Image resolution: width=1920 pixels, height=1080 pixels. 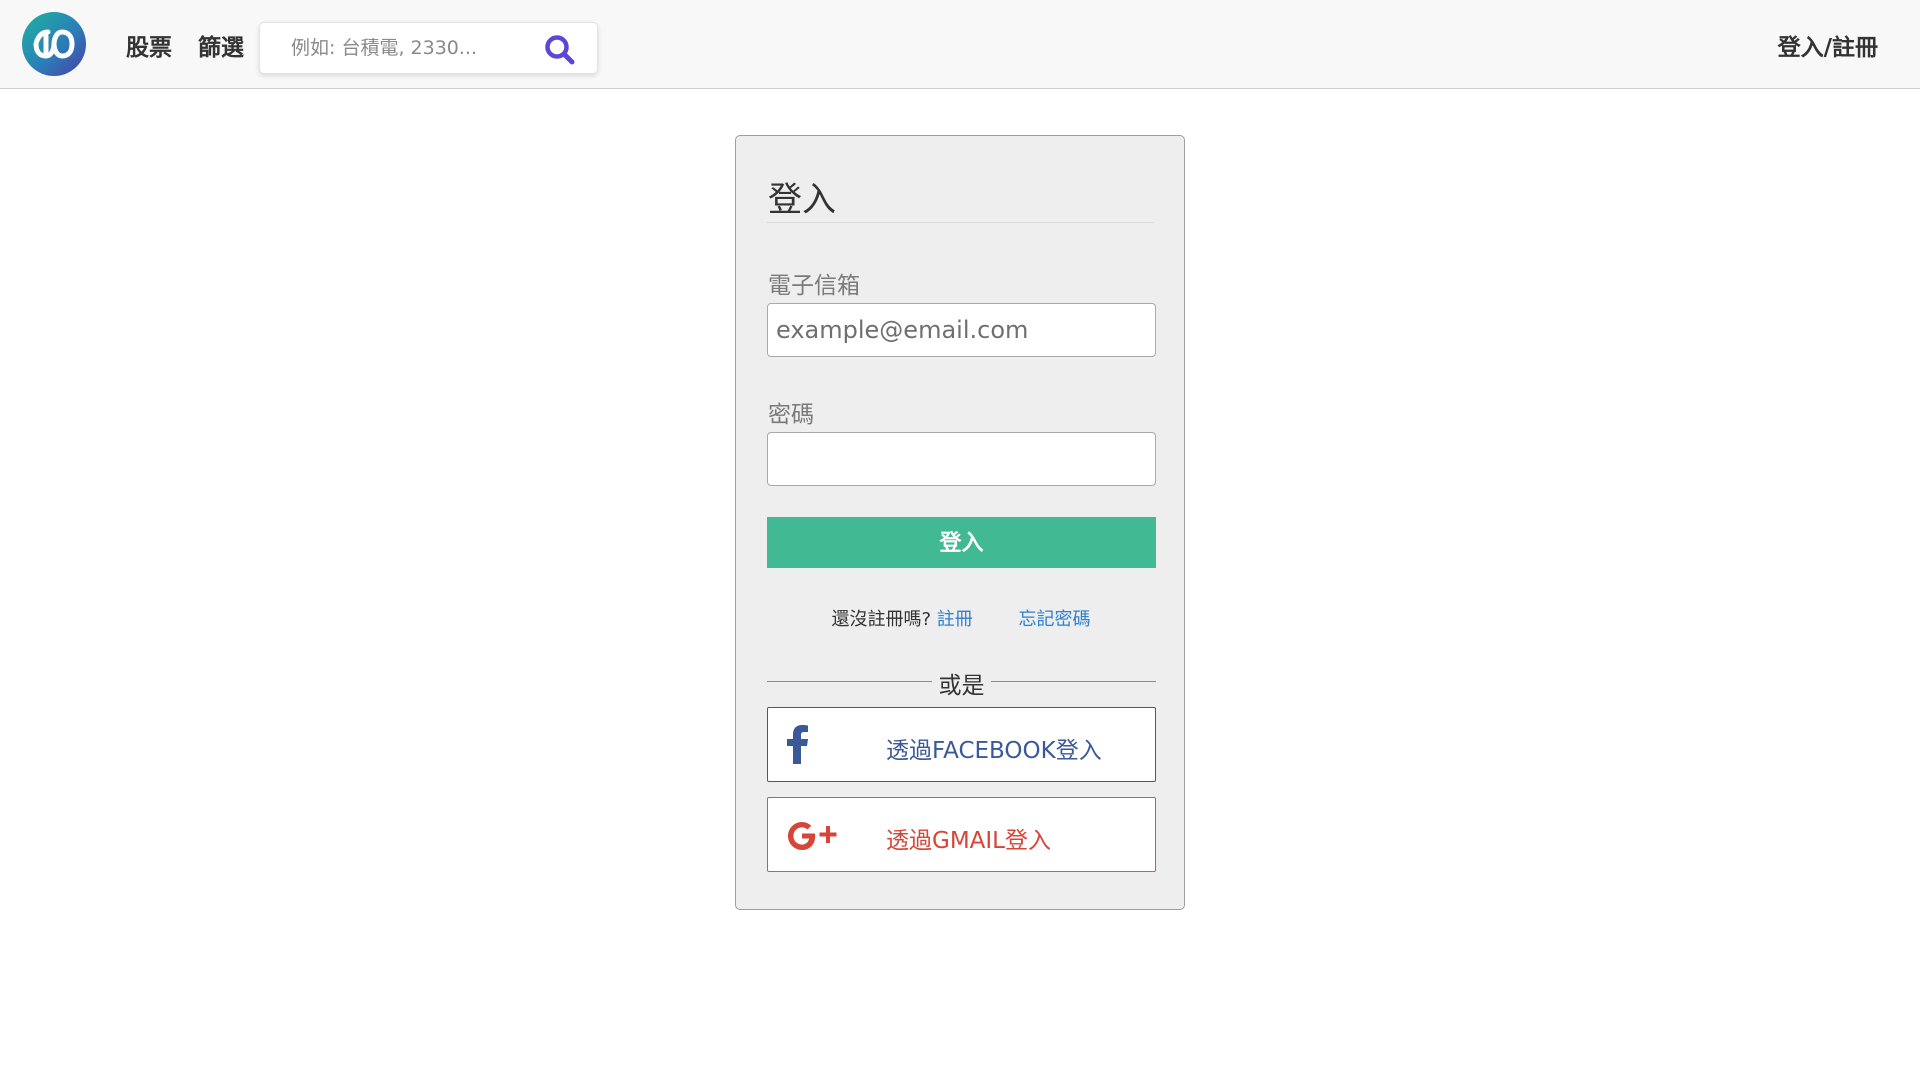 I want to click on facebook-icon, so click(x=798, y=746).